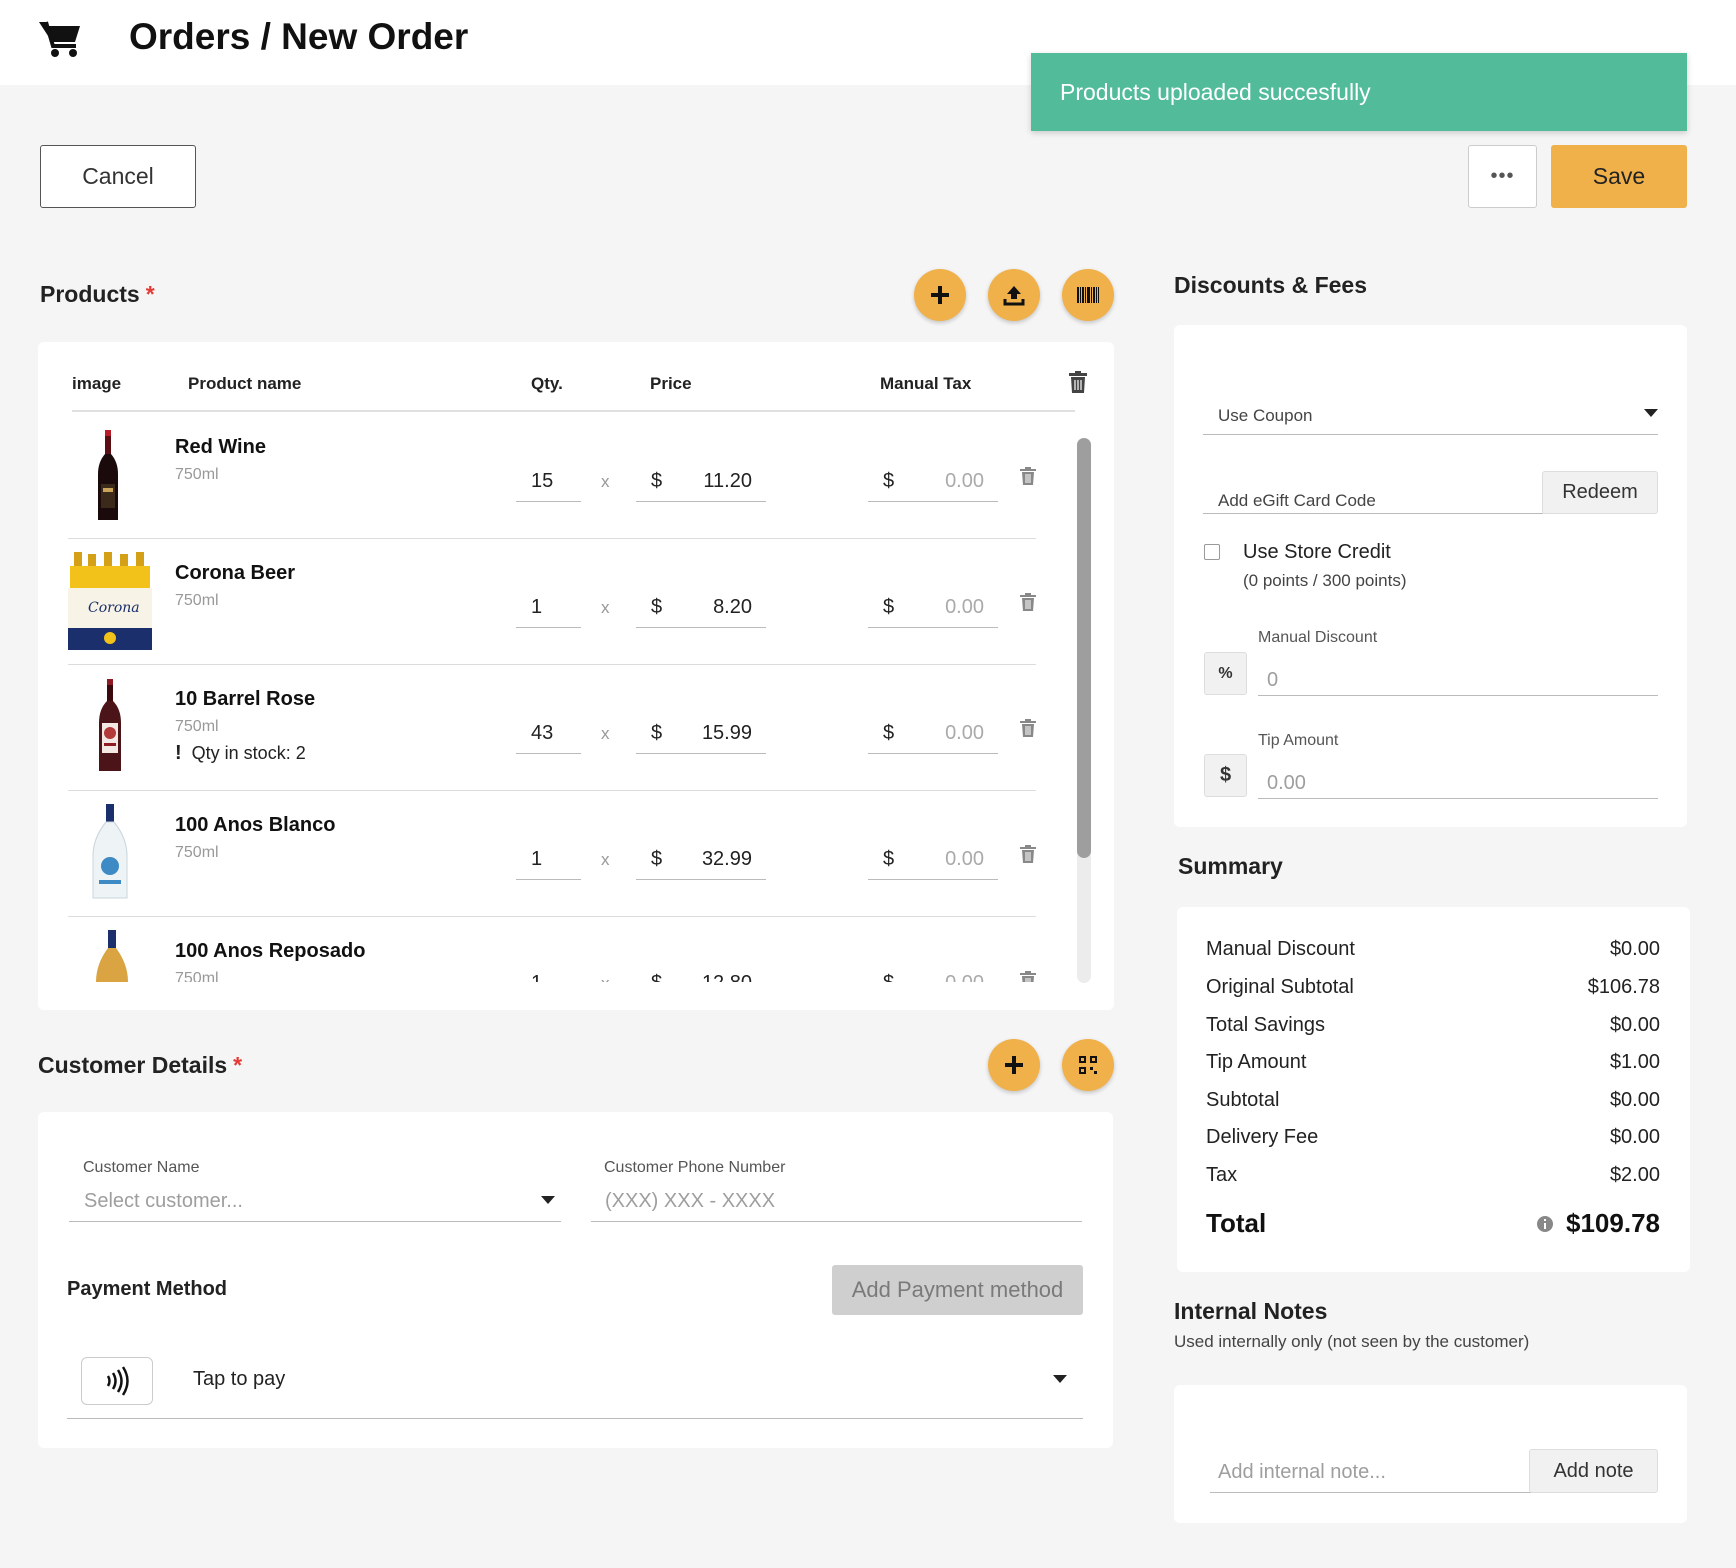 The image size is (1736, 1568). I want to click on qty-input: 15, so click(542, 481).